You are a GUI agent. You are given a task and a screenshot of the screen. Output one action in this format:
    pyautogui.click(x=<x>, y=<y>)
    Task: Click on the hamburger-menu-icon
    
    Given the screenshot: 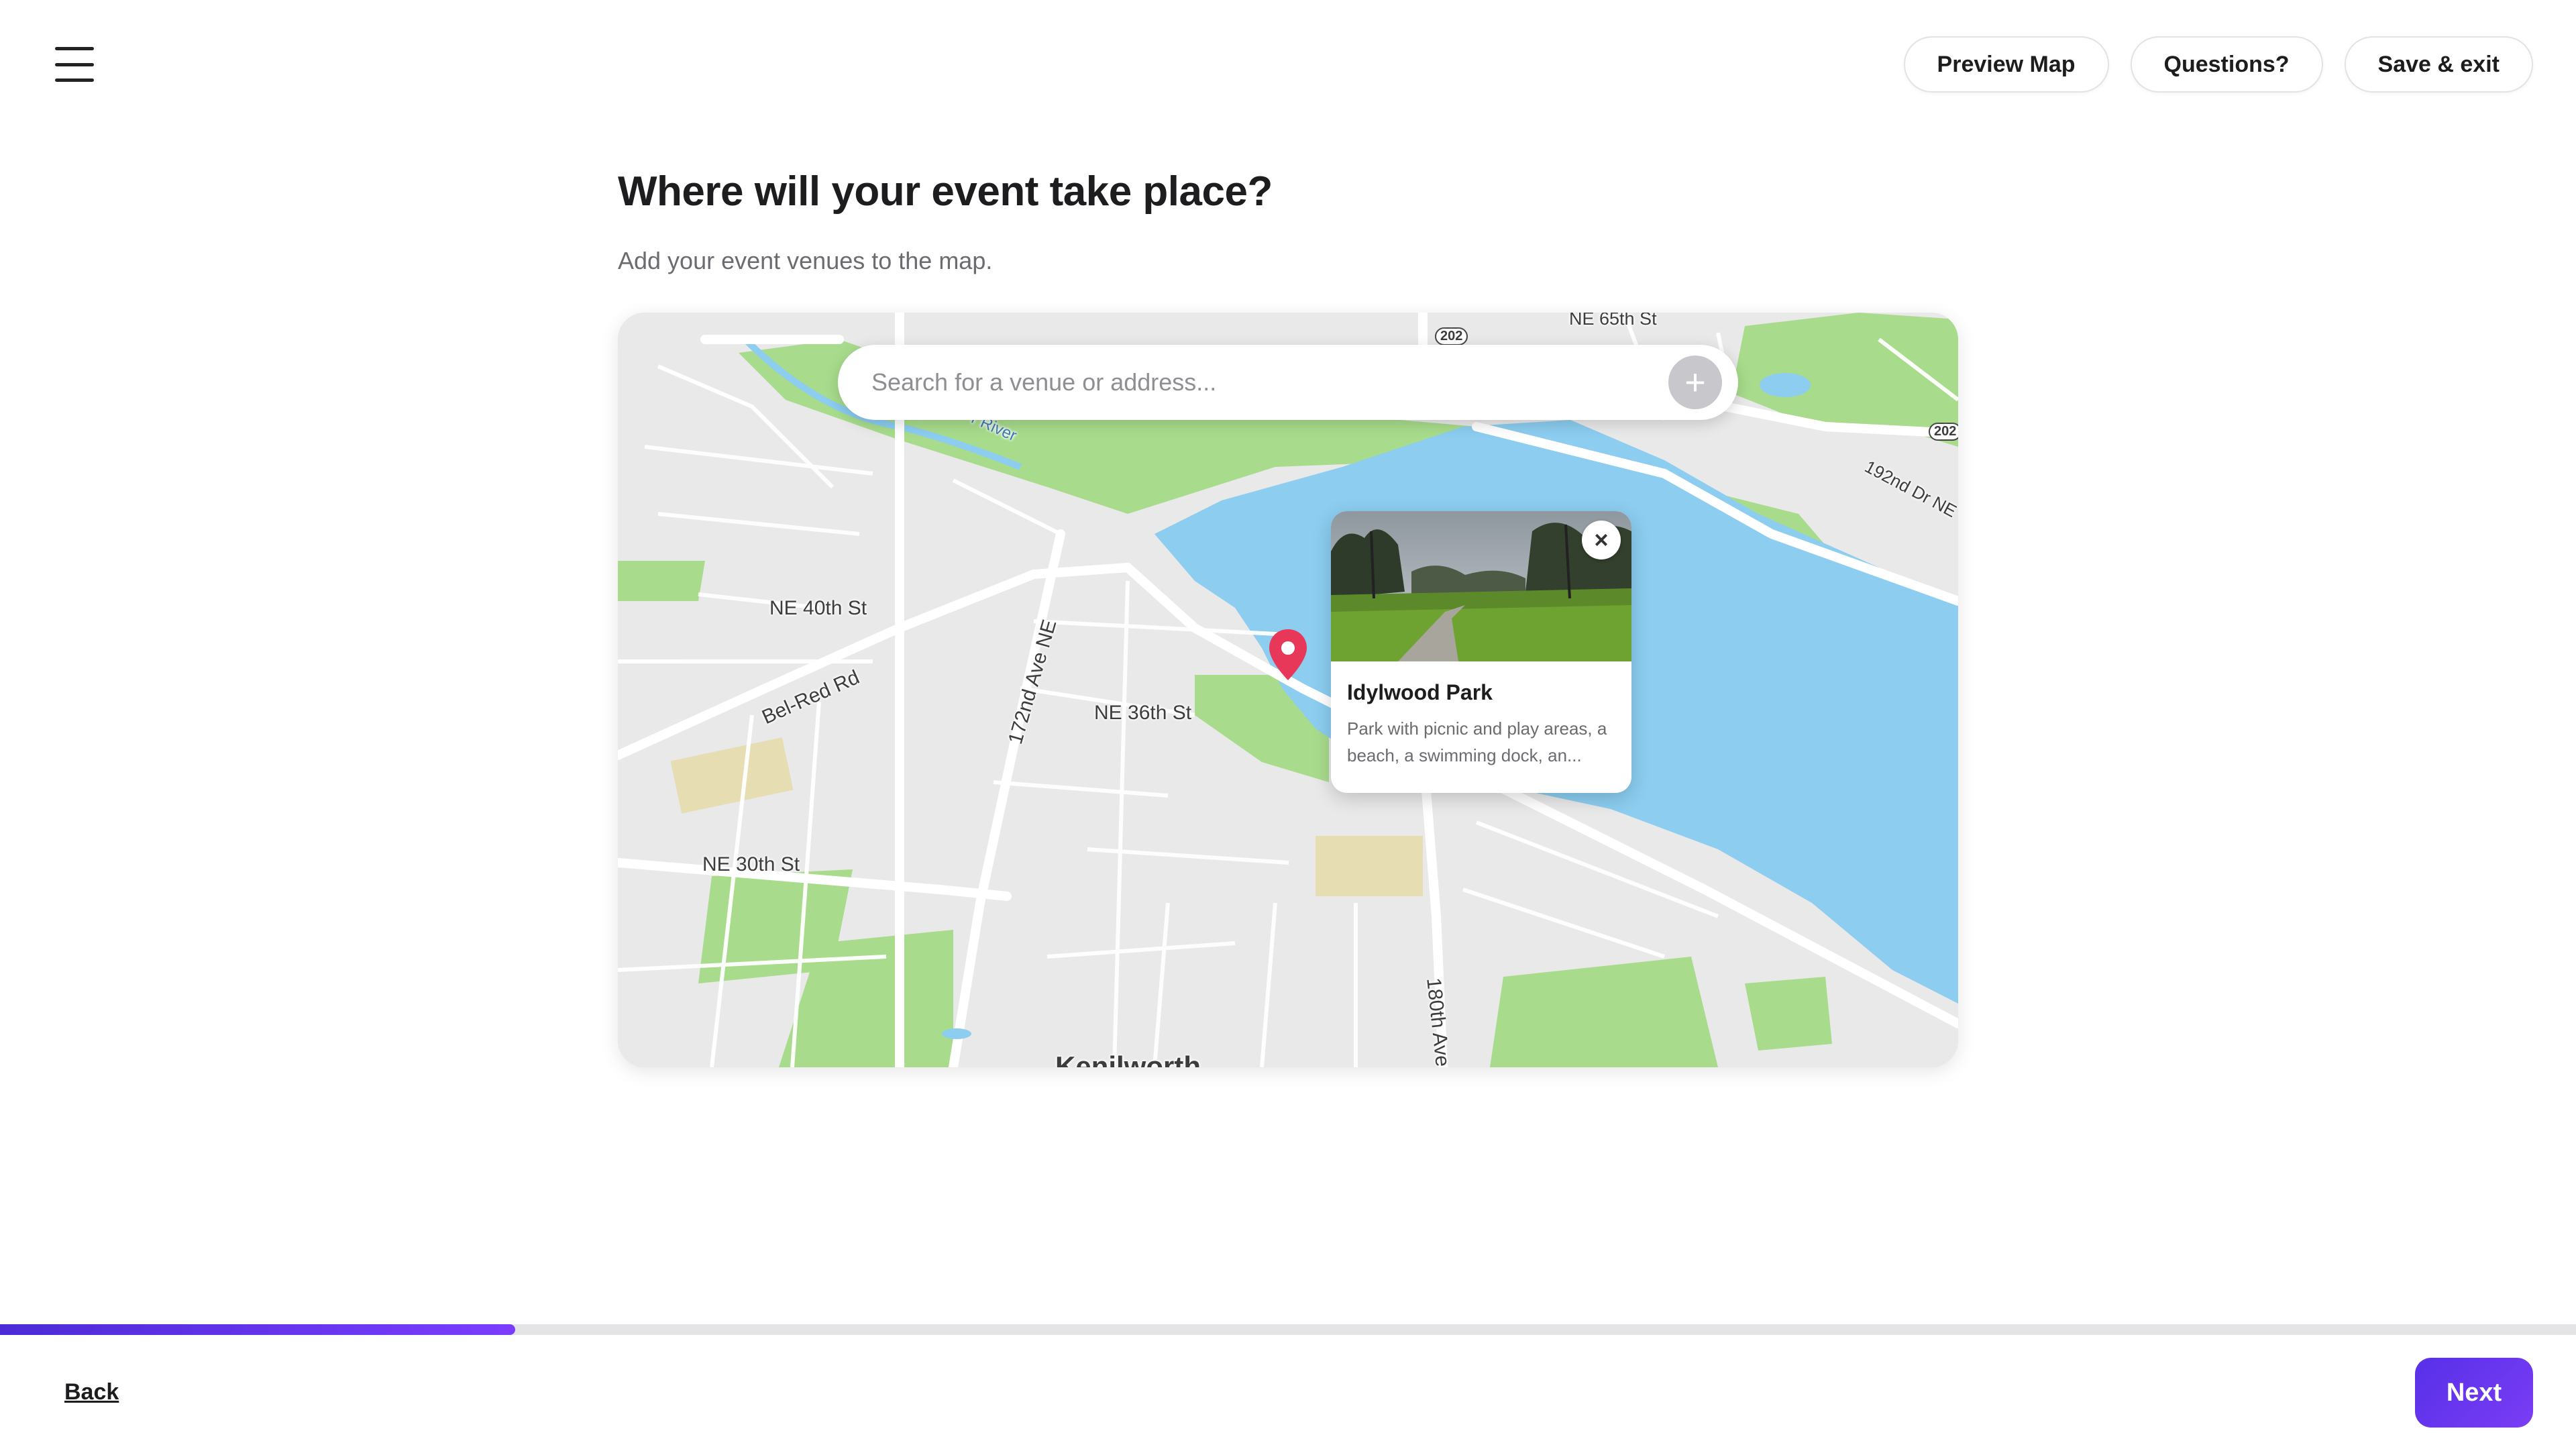 What is the action you would take?
    pyautogui.click(x=74, y=64)
    